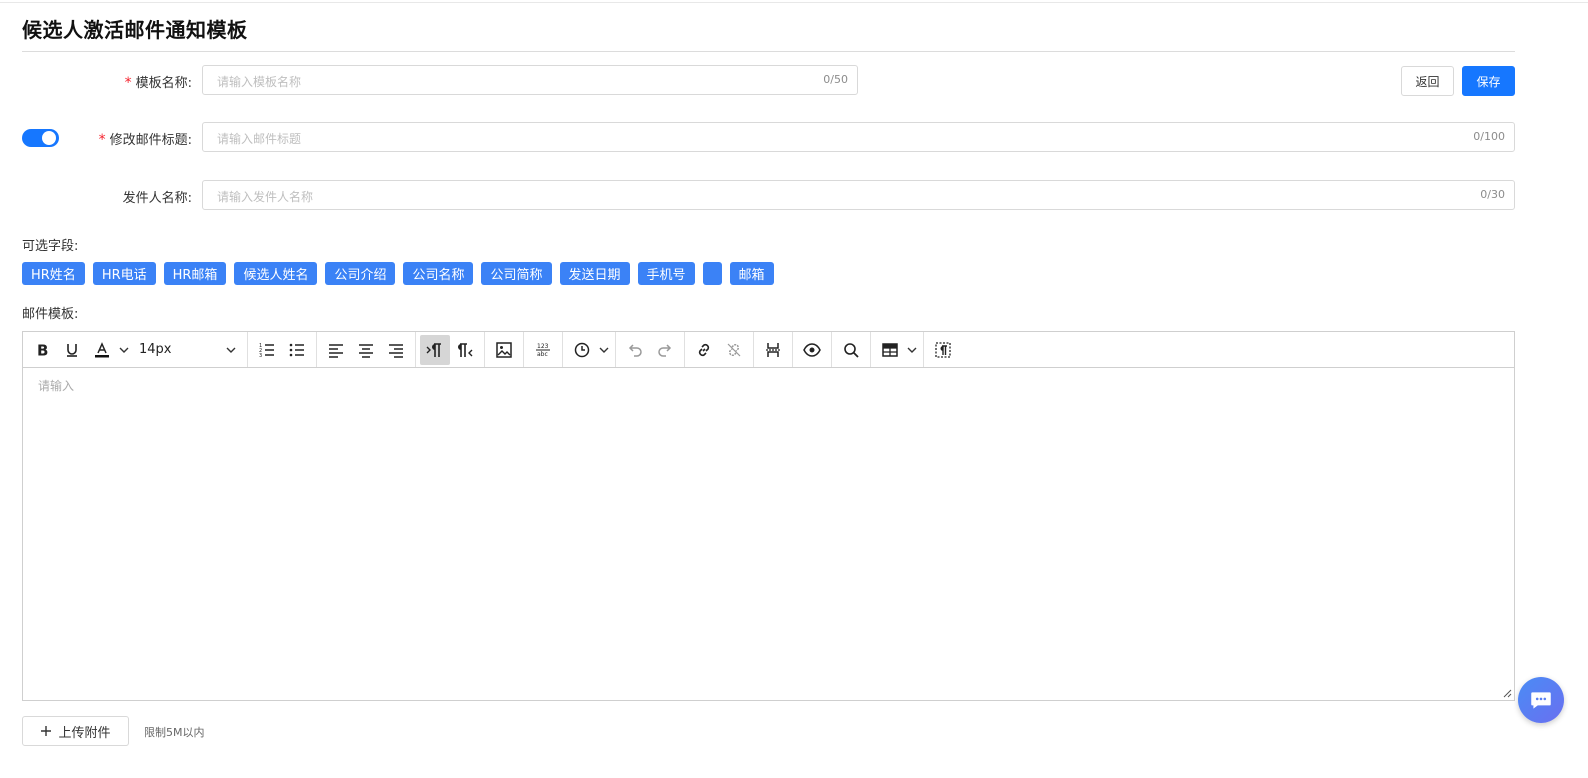 Image resolution: width=1588 pixels, height=778 pixels. Describe the element at coordinates (851, 350) in the screenshot. I see `search-icon` at that location.